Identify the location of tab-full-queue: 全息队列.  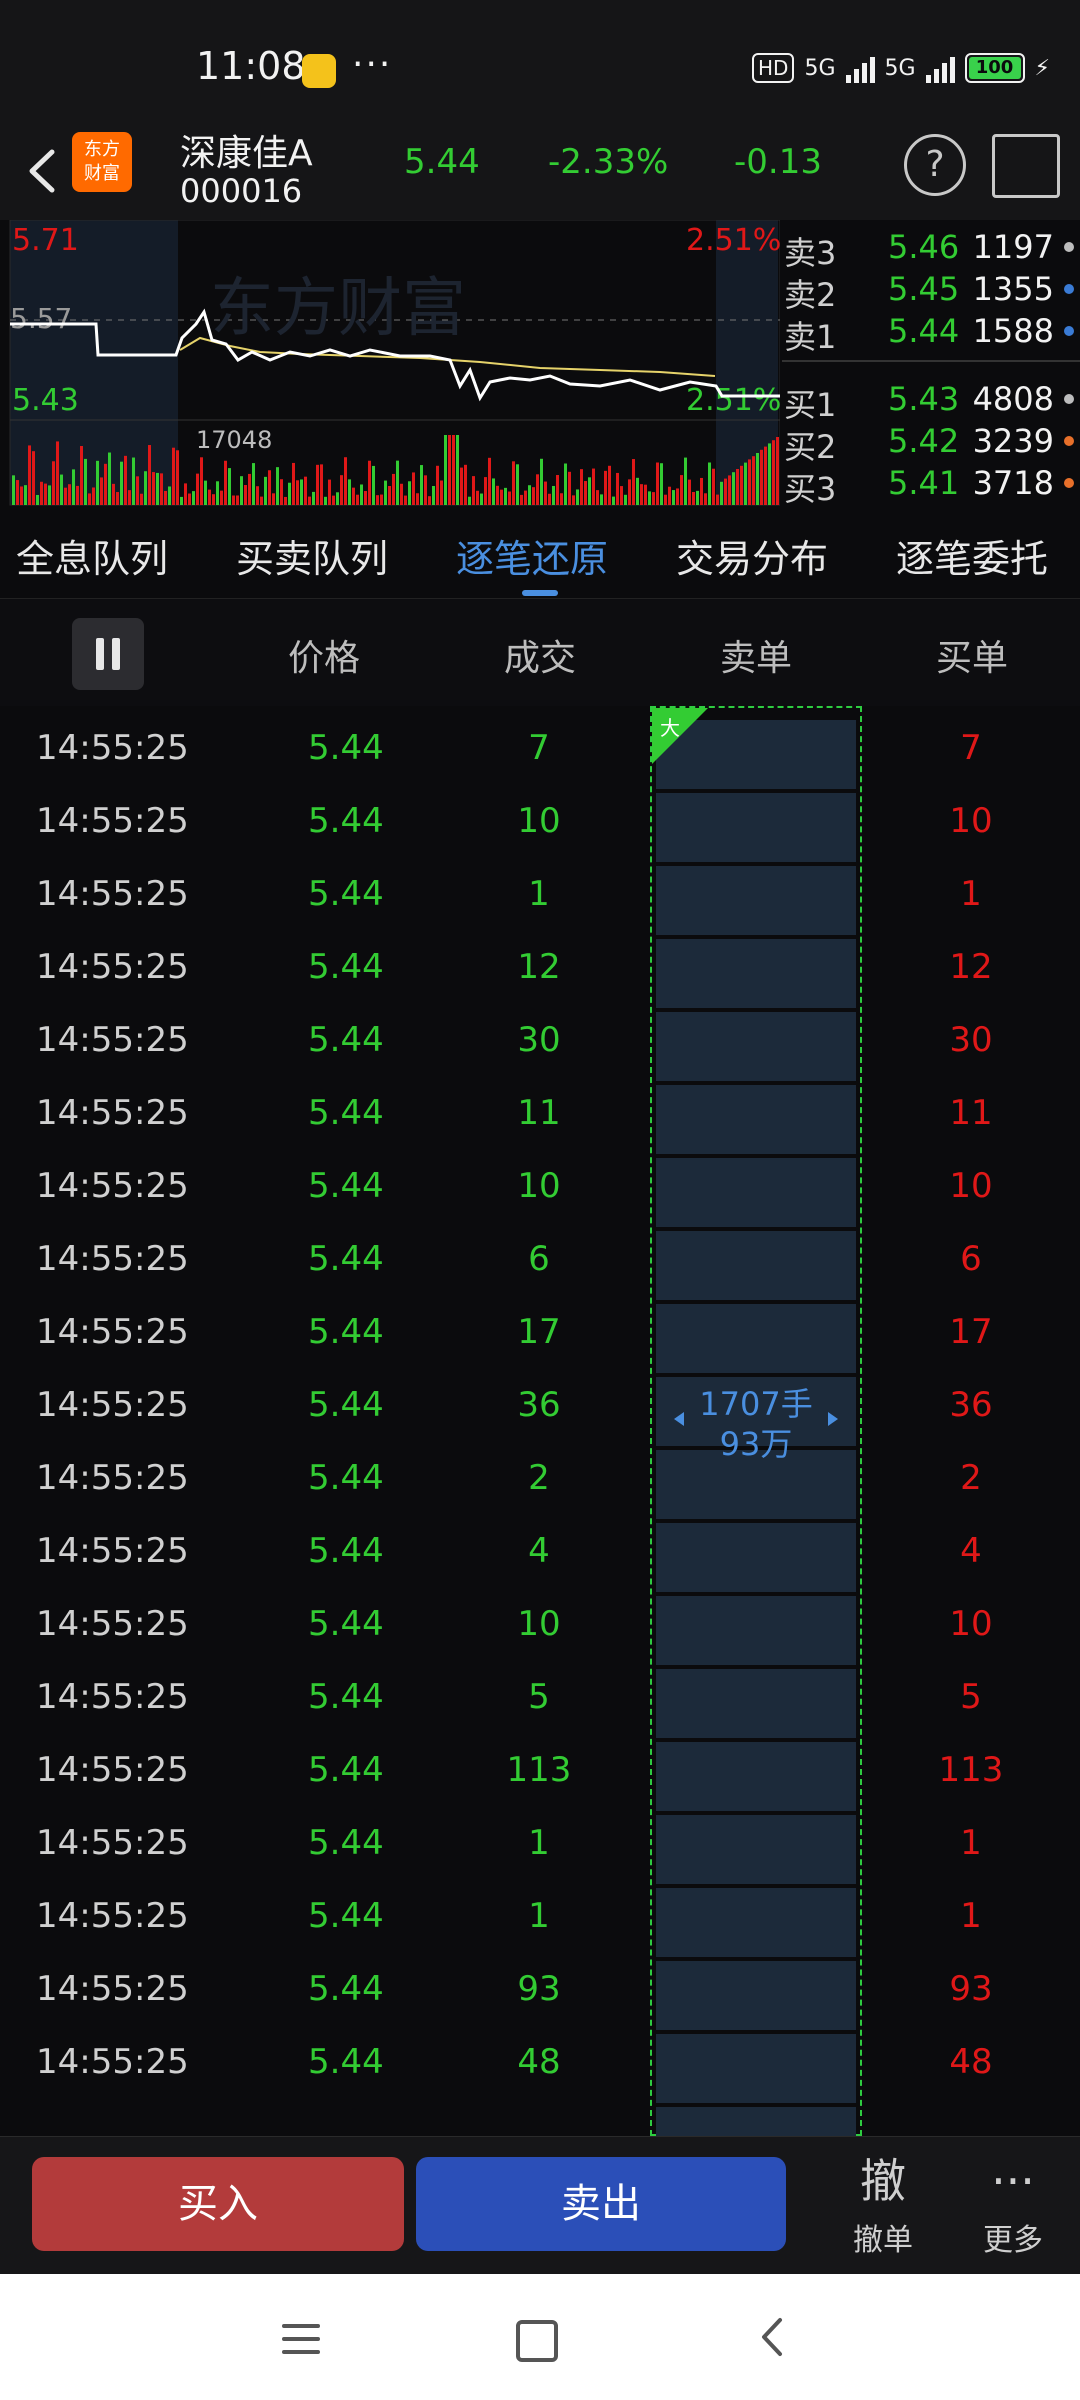
(92, 555).